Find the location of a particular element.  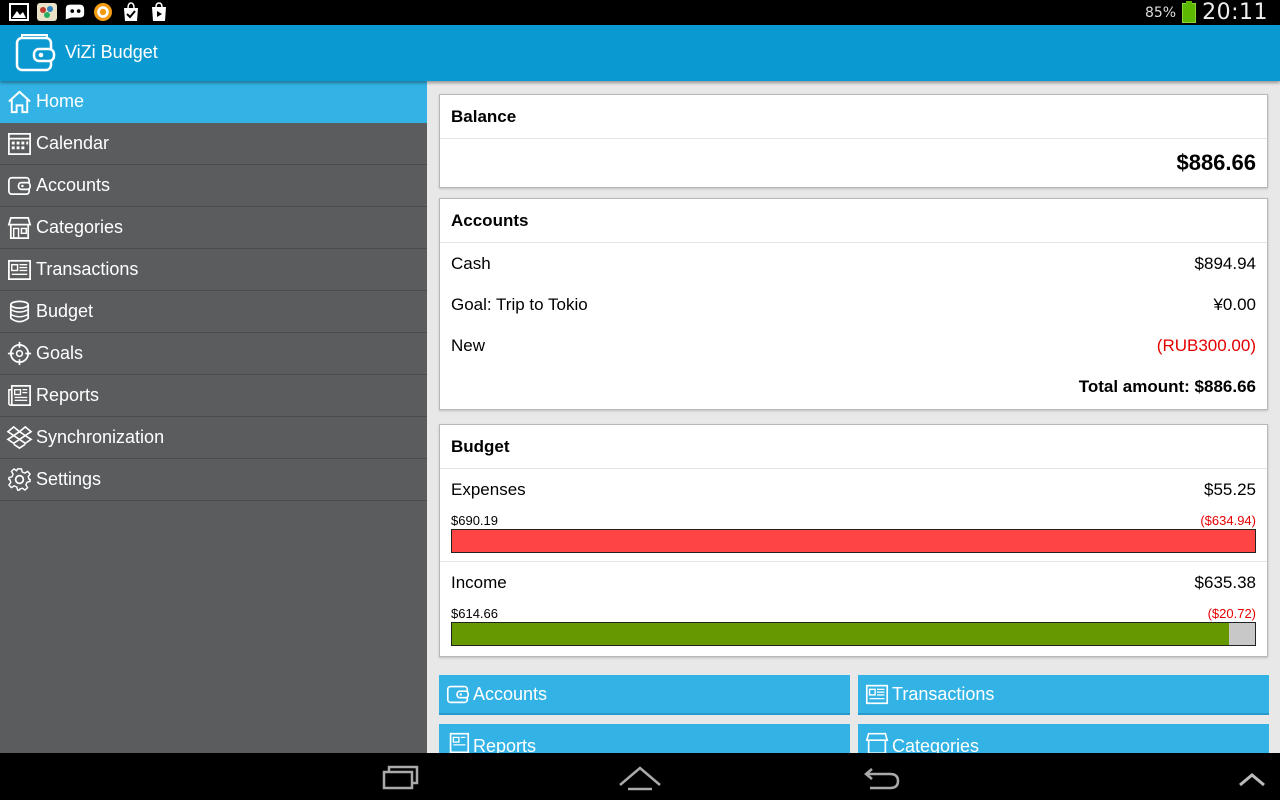

income-progress-bar is located at coordinates (853, 634).